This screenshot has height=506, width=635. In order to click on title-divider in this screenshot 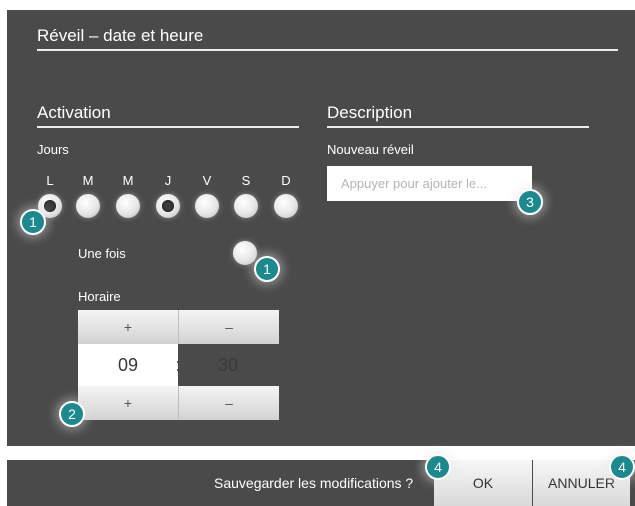, I will do `click(327, 50)`.